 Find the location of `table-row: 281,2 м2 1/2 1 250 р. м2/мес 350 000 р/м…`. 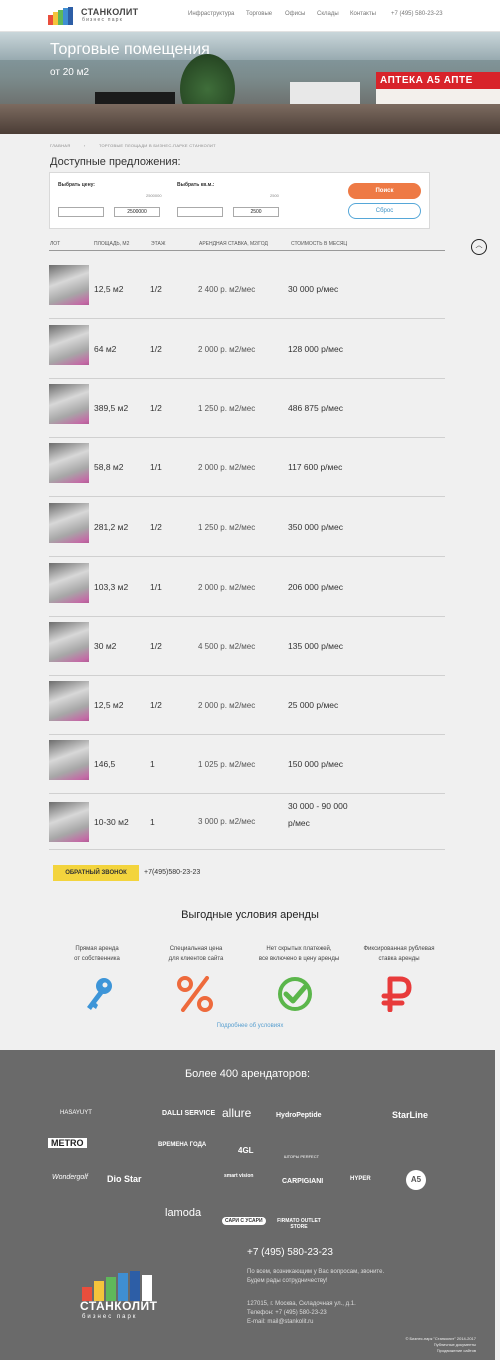

table-row: 281,2 м2 1/2 1 250 р. м2/мес 350 000 р/м… is located at coordinates (247, 527).